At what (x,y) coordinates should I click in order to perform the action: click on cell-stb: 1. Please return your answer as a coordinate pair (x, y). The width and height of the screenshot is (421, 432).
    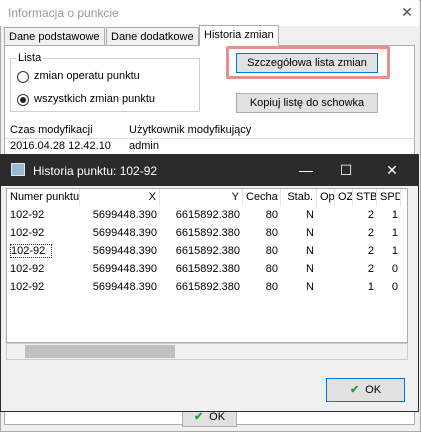
    Looking at the image, I should click on (370, 287).